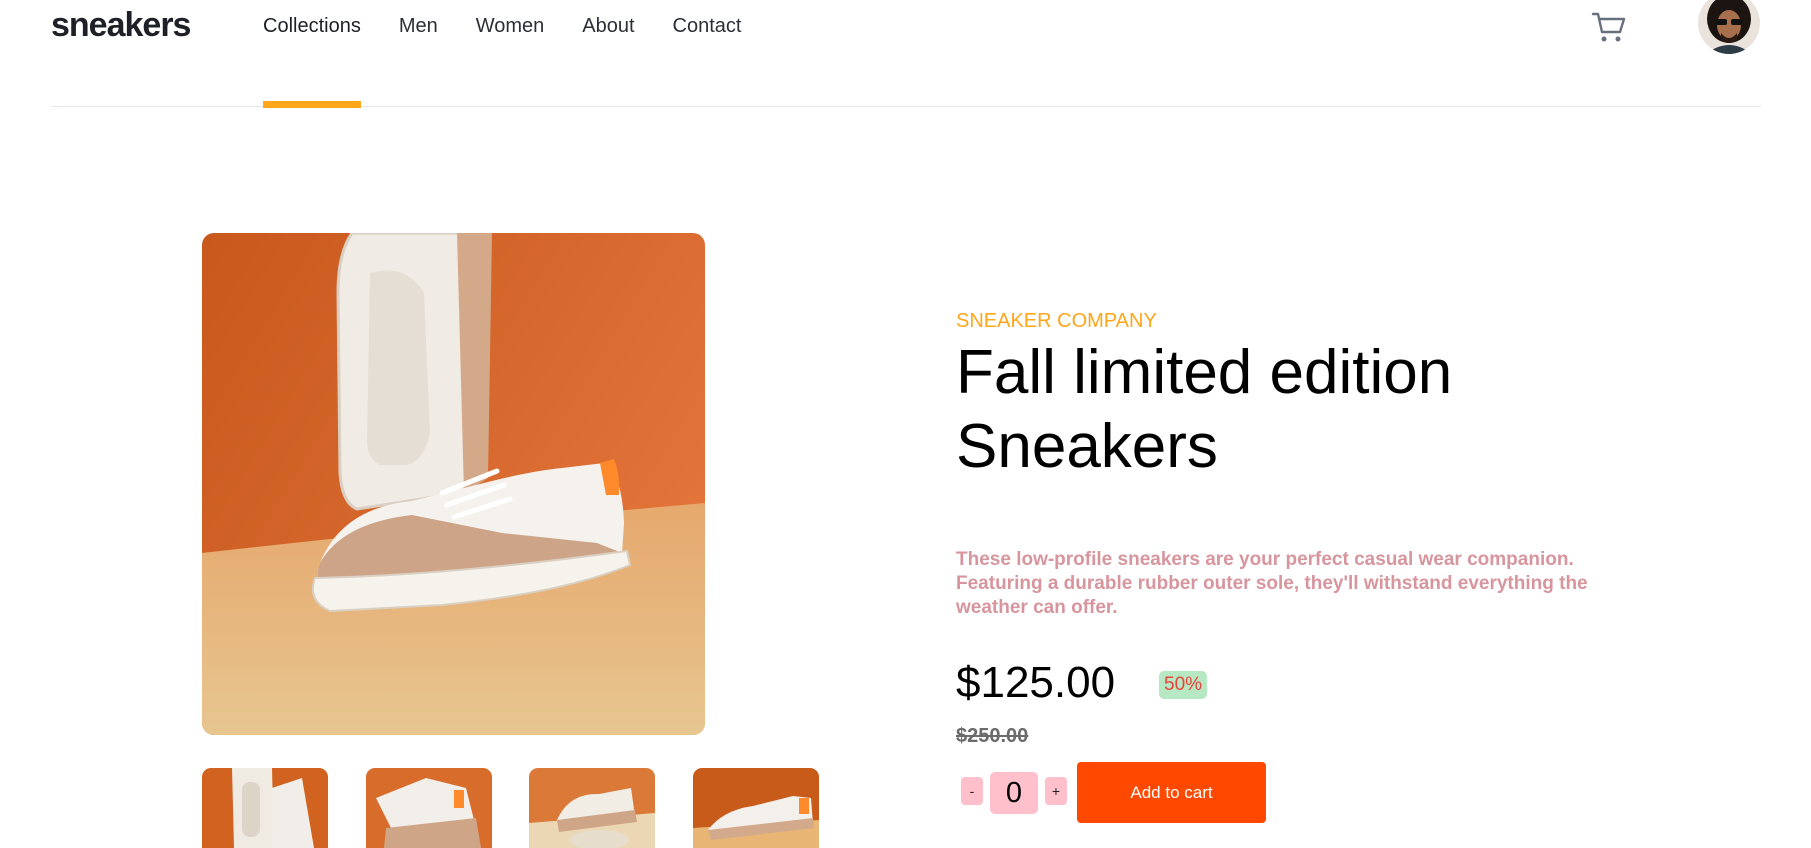  What do you see at coordinates (1171, 792) in the screenshot?
I see `add-to-cart-button: Add to cart` at bounding box center [1171, 792].